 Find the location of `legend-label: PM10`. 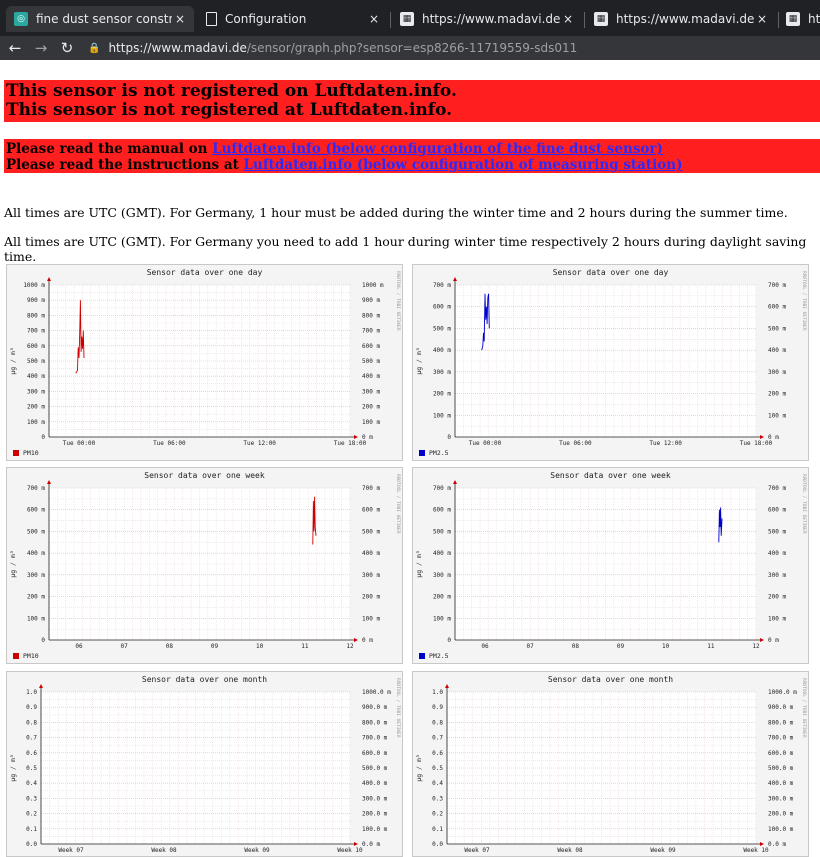

legend-label: PM10 is located at coordinates (31, 656).